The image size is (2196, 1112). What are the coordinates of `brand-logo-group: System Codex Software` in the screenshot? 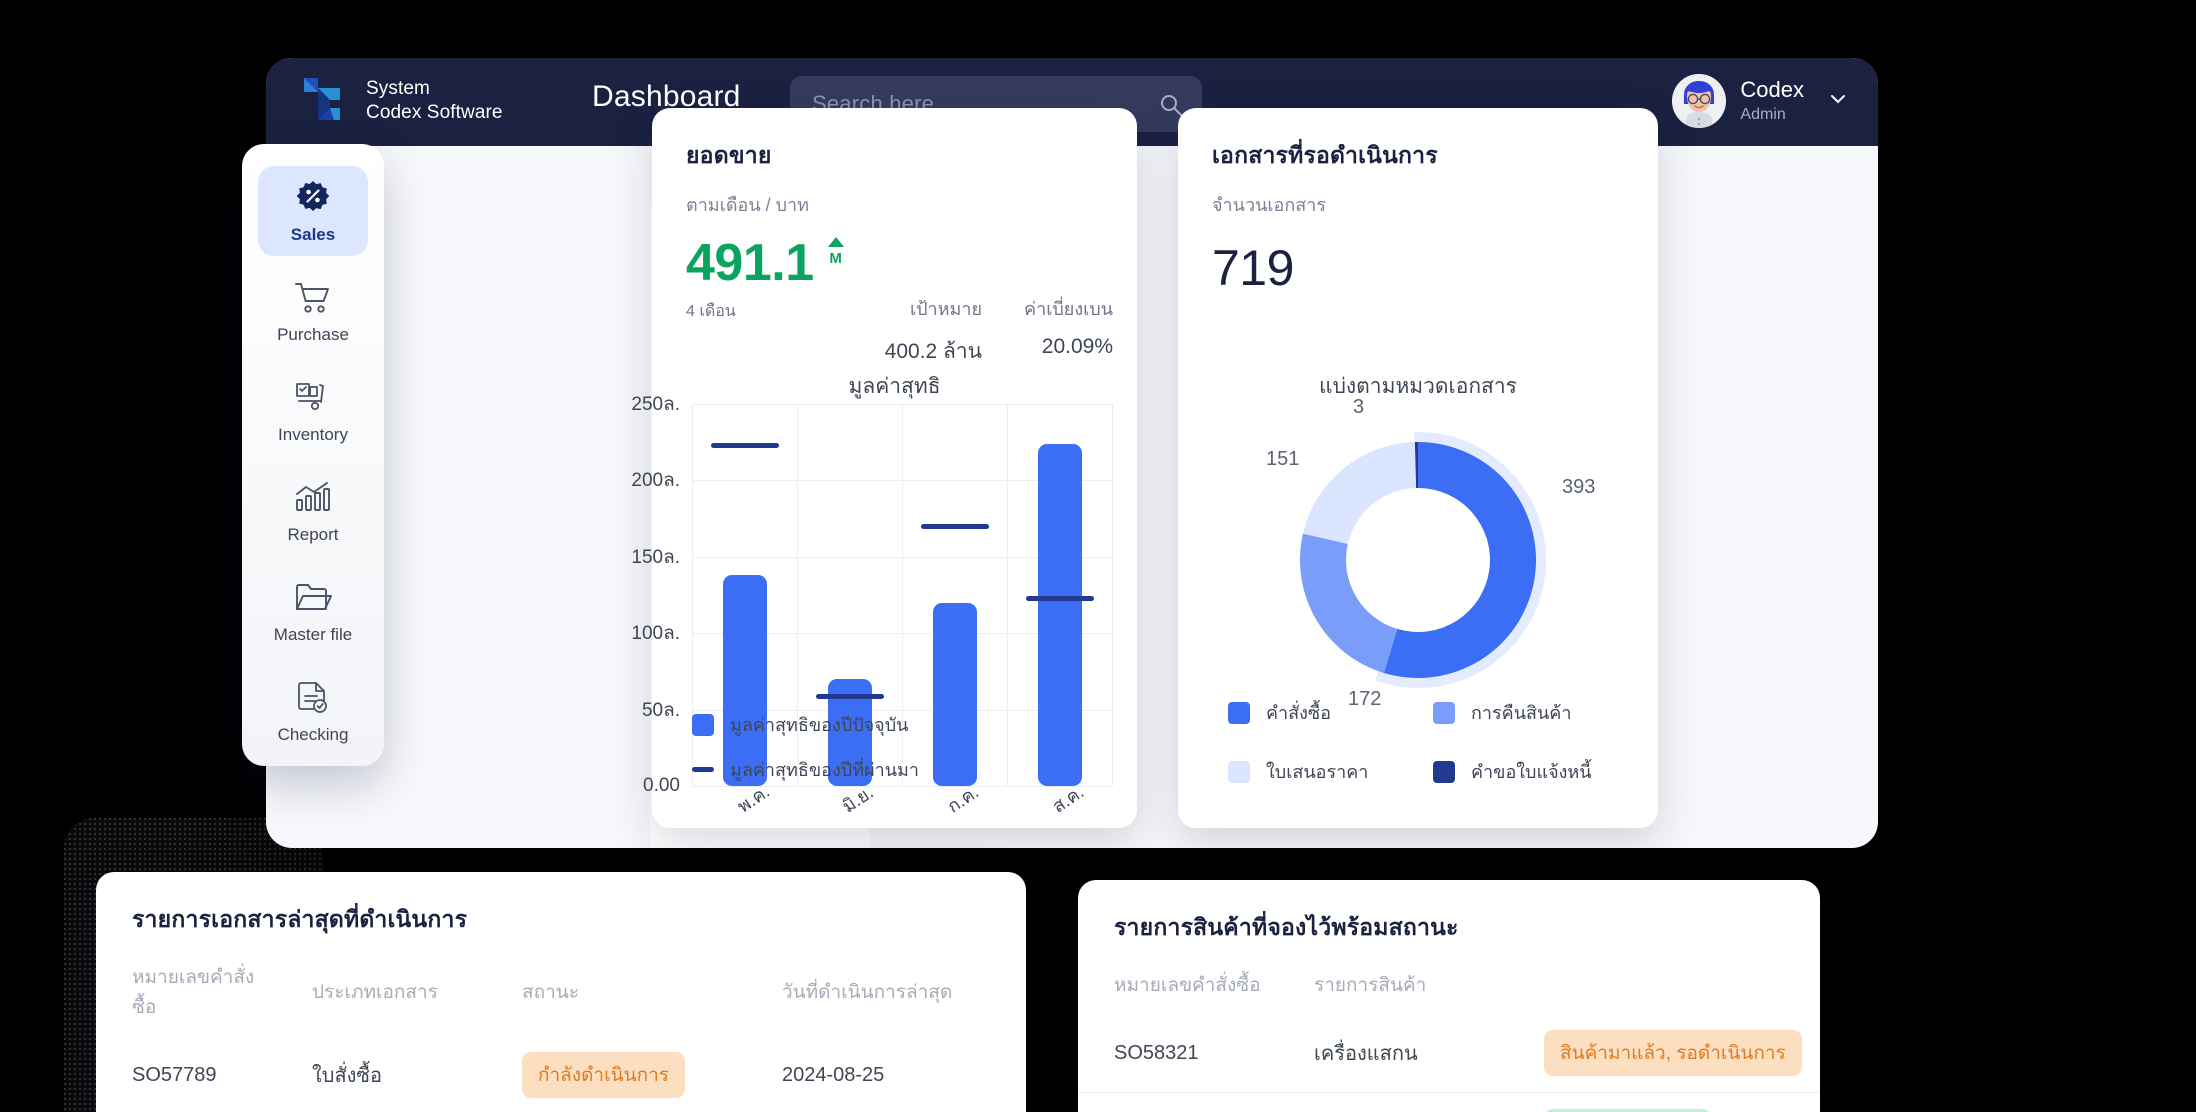 It's located at (398, 101).